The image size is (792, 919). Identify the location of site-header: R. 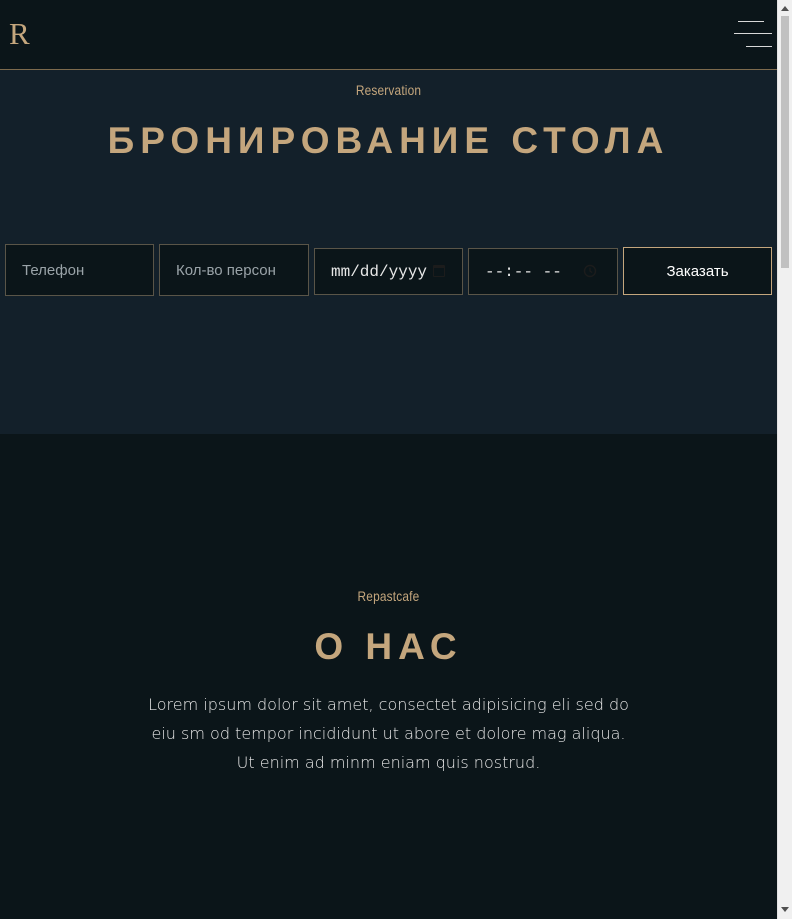
(388, 35).